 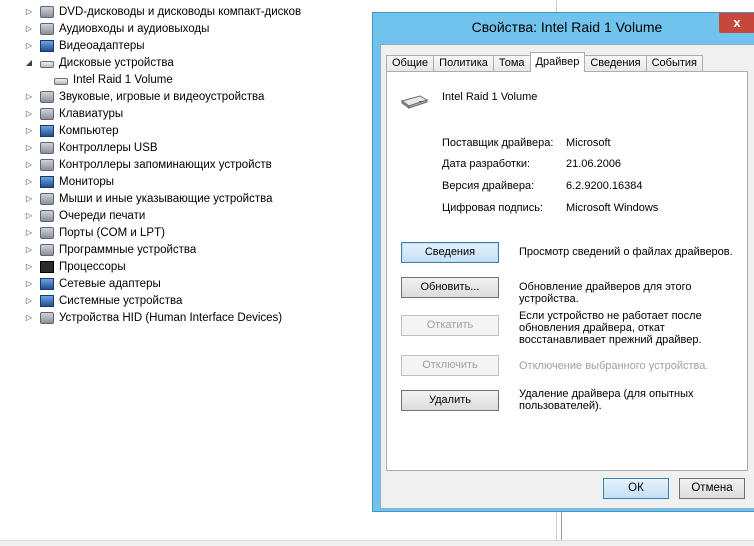 I want to click on tree-item-label: Процессоры, so click(x=92, y=266).